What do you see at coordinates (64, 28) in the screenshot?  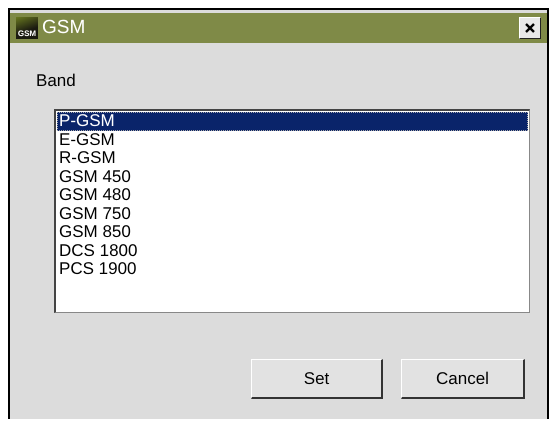 I see `window-title: GSM` at bounding box center [64, 28].